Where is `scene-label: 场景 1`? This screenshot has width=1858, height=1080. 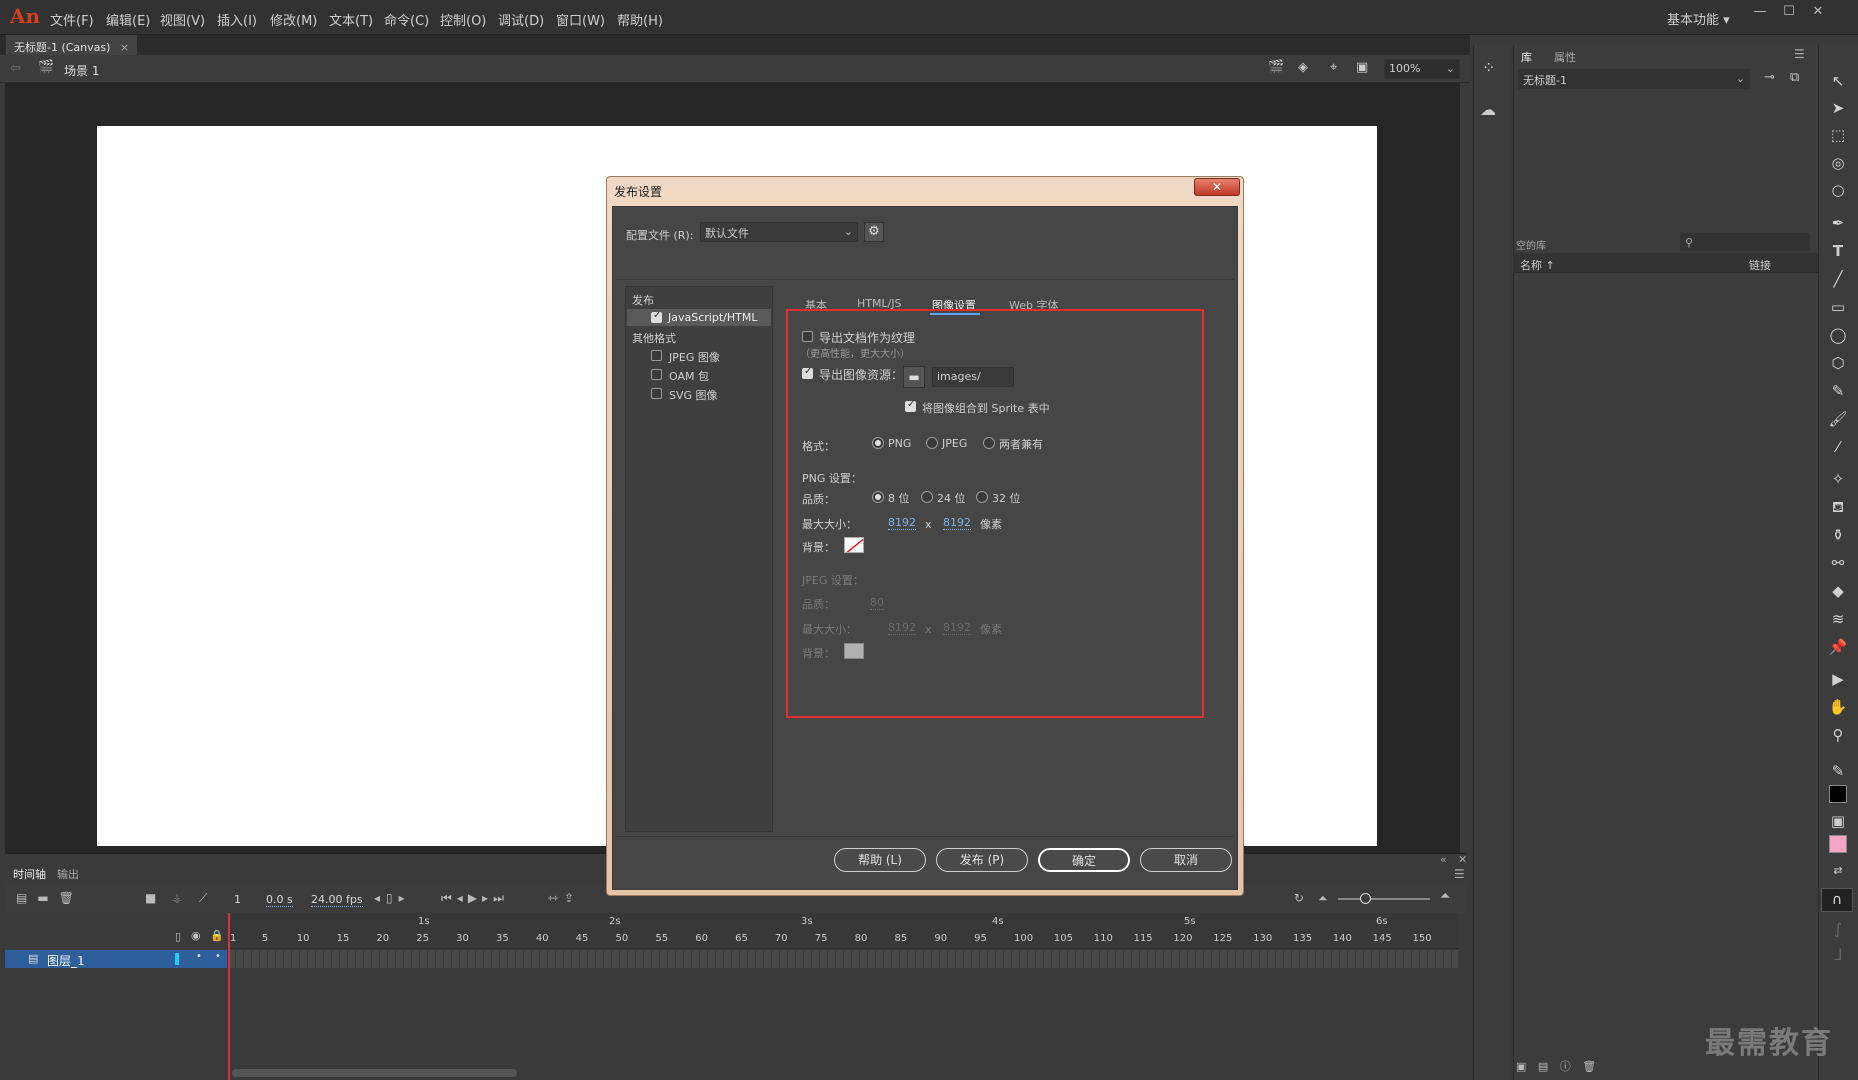 scene-label: 场景 1 is located at coordinates (81, 70).